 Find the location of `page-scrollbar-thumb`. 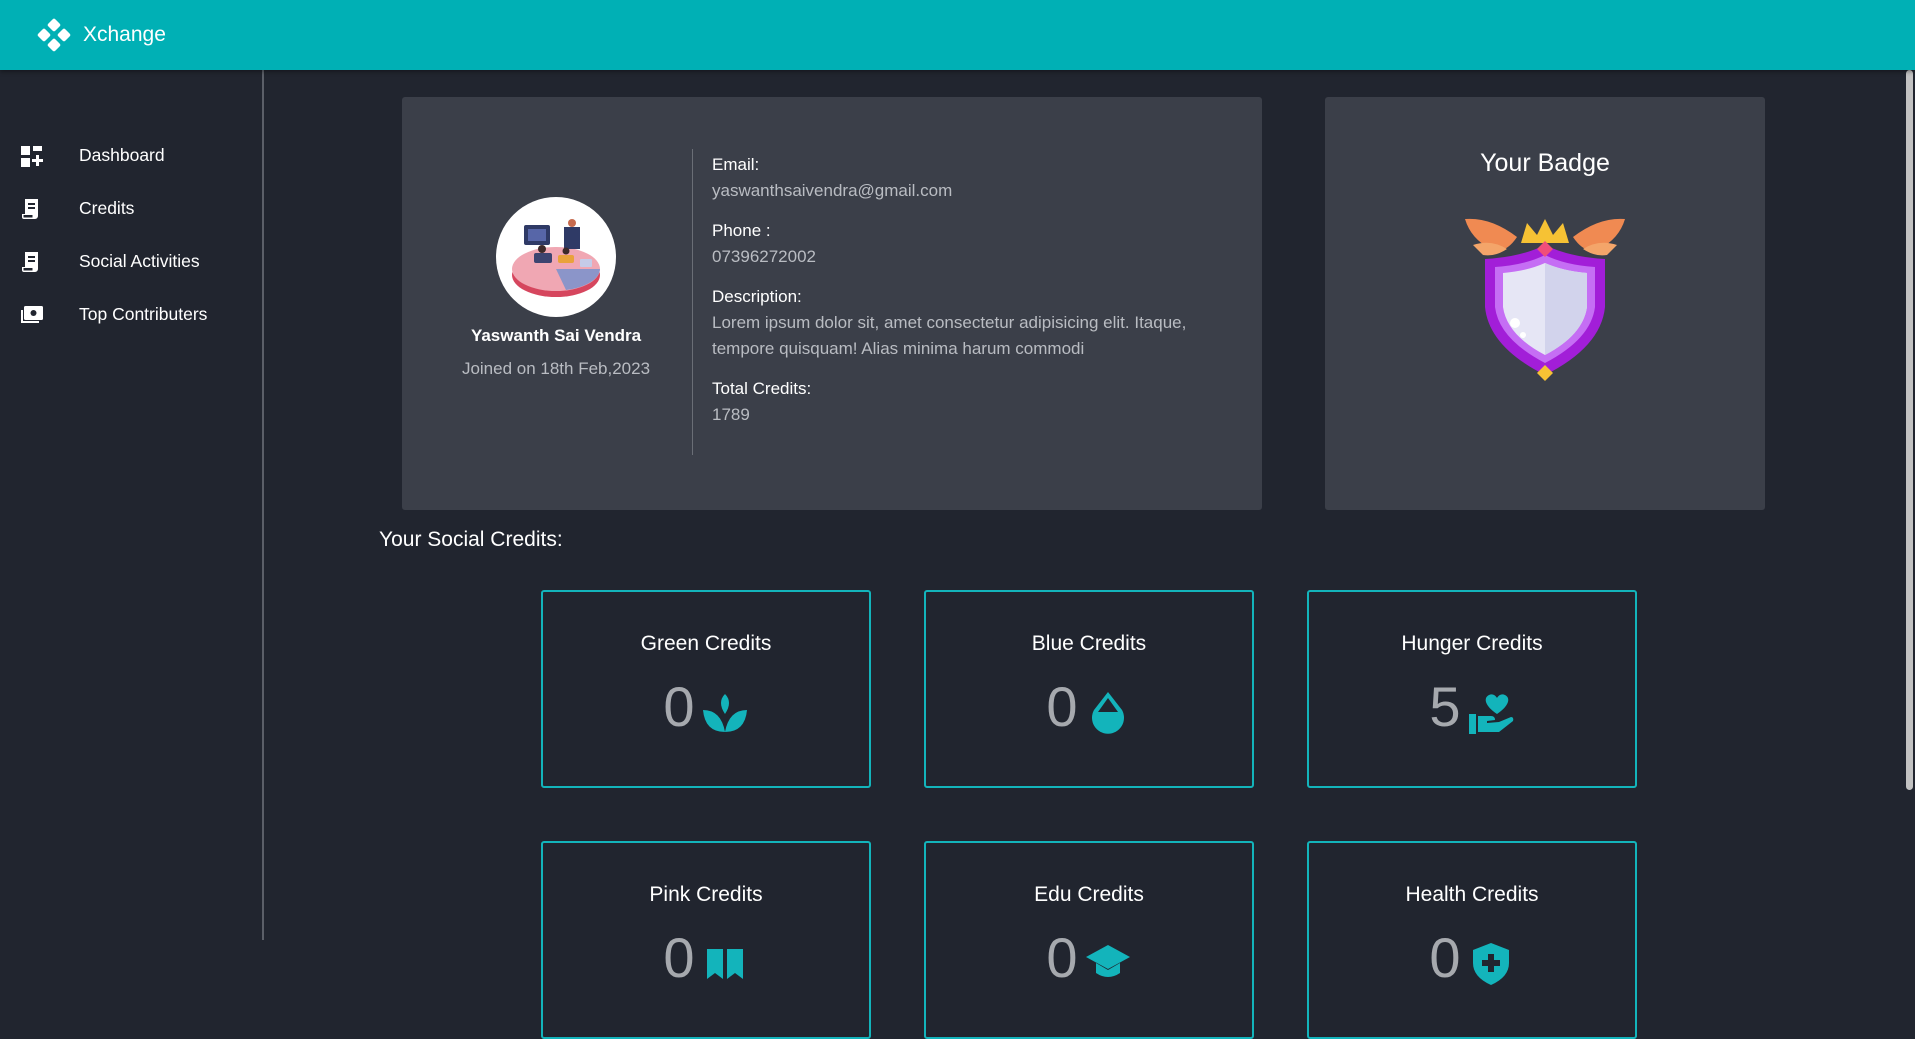

page-scrollbar-thumb is located at coordinates (1909, 430).